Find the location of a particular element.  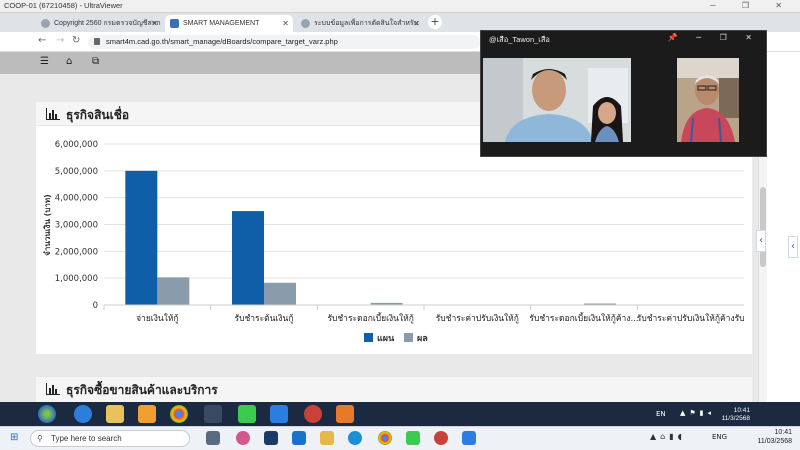

video-call-title: @เสือ_Tawon_เสือ is located at coordinates (519, 39).